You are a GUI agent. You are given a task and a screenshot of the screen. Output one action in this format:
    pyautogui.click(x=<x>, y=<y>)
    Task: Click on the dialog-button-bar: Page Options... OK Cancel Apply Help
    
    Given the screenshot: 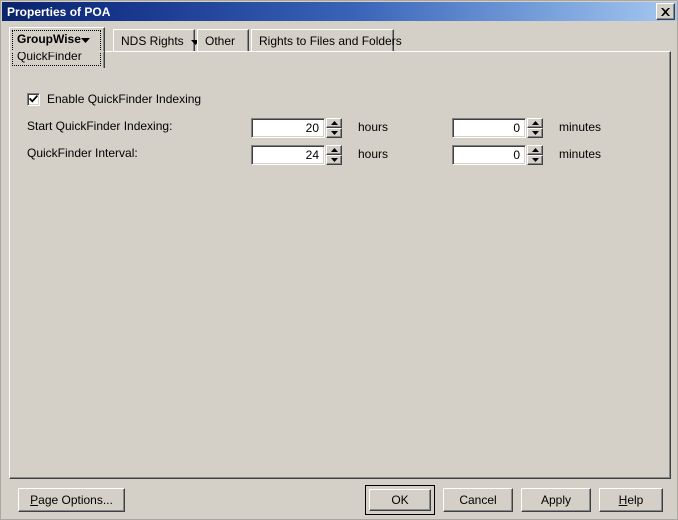 What is the action you would take?
    pyautogui.click(x=339, y=502)
    